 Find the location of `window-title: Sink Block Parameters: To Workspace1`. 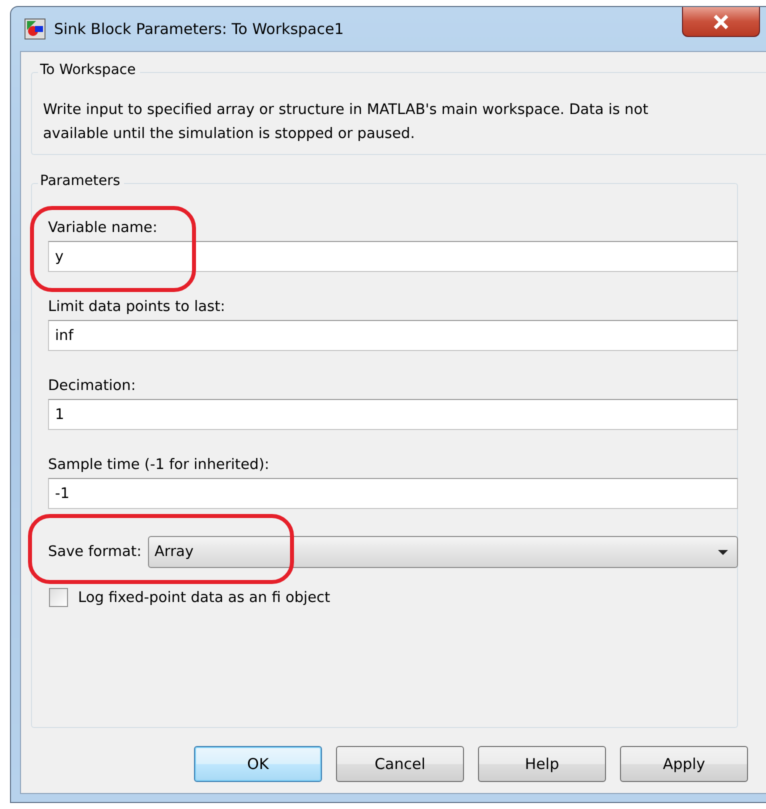

window-title: Sink Block Parameters: To Workspace1 is located at coordinates (199, 29).